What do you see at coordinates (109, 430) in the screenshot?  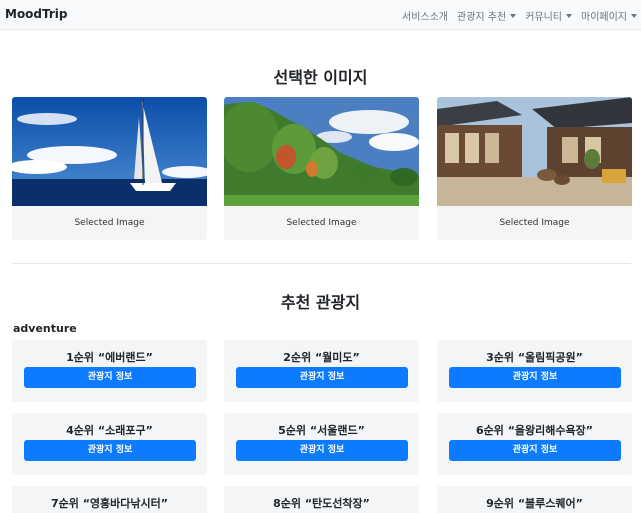 I see `place-name: 4순위 “소래포구”` at bounding box center [109, 430].